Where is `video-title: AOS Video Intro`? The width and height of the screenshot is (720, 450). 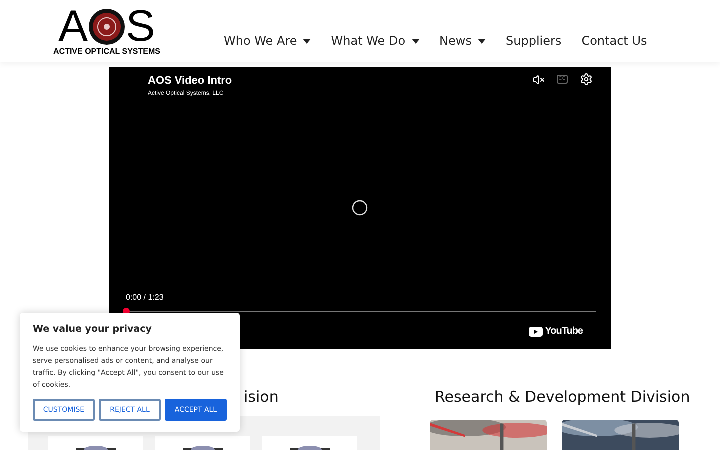 video-title: AOS Video Intro is located at coordinates (190, 81).